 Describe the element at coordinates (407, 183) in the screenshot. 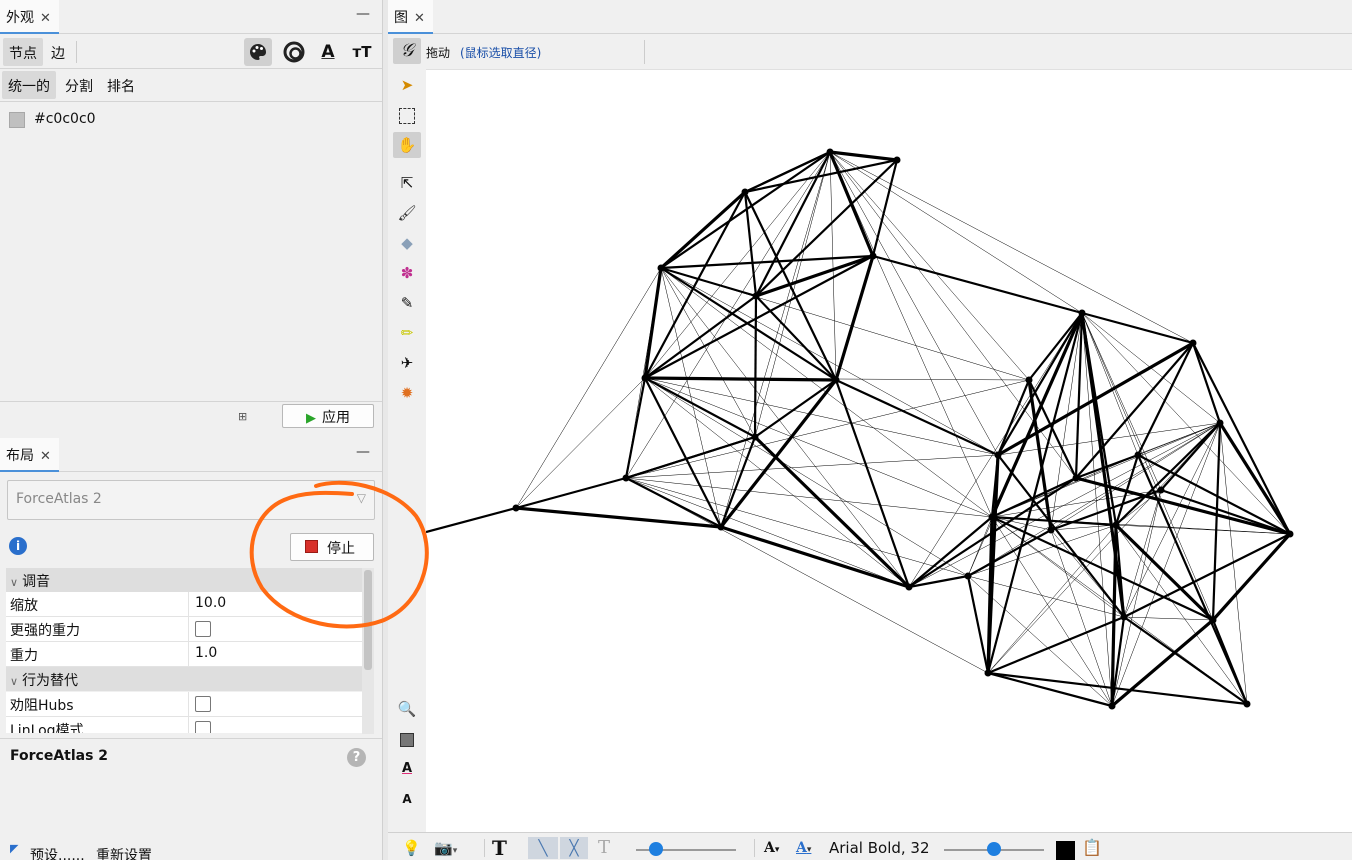

I see `edit-pointer-icon: ⇱` at that location.